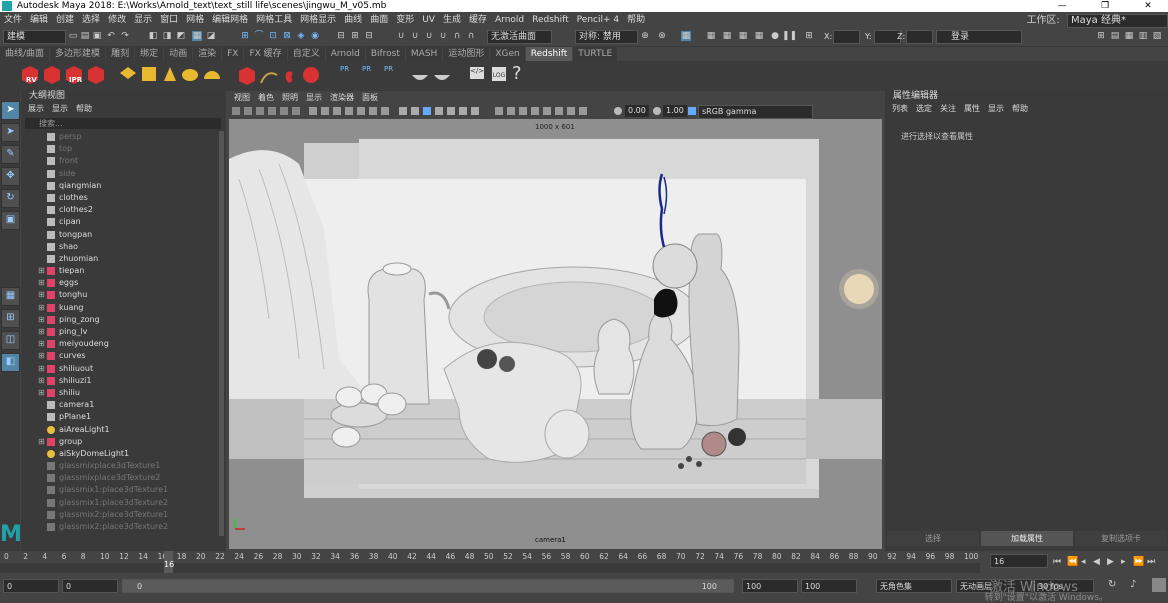 The height and width of the screenshot is (603, 1168). Describe the element at coordinates (91, 20) in the screenshot. I see `menu-item: 选择` at that location.